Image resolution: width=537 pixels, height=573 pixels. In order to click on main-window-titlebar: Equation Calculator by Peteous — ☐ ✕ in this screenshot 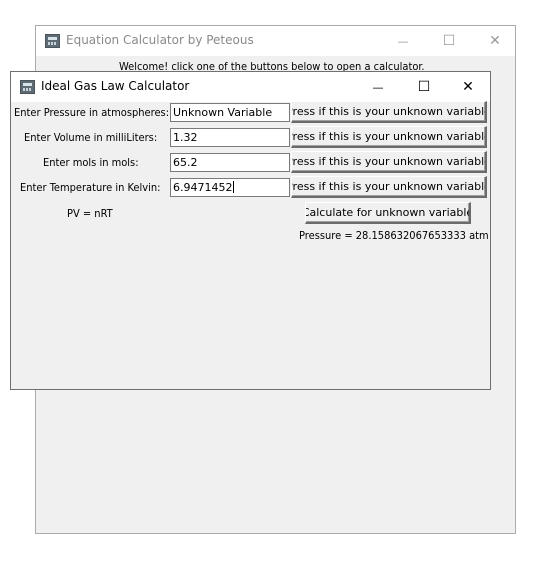, I will do `click(275, 41)`.